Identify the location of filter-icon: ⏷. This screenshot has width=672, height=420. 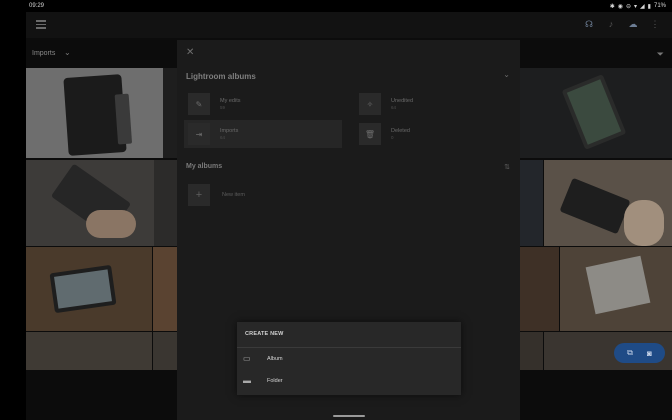
(660, 54).